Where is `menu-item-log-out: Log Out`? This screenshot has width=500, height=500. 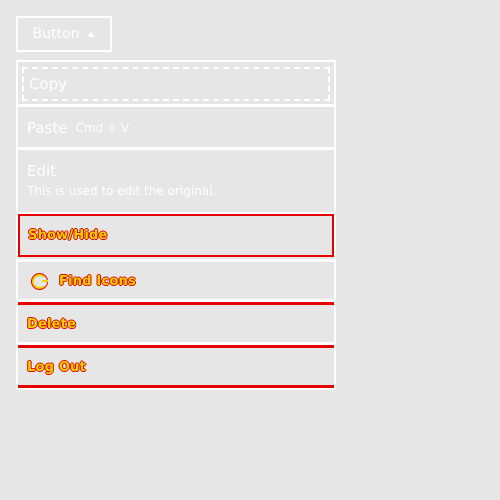 menu-item-log-out: Log Out is located at coordinates (176, 367).